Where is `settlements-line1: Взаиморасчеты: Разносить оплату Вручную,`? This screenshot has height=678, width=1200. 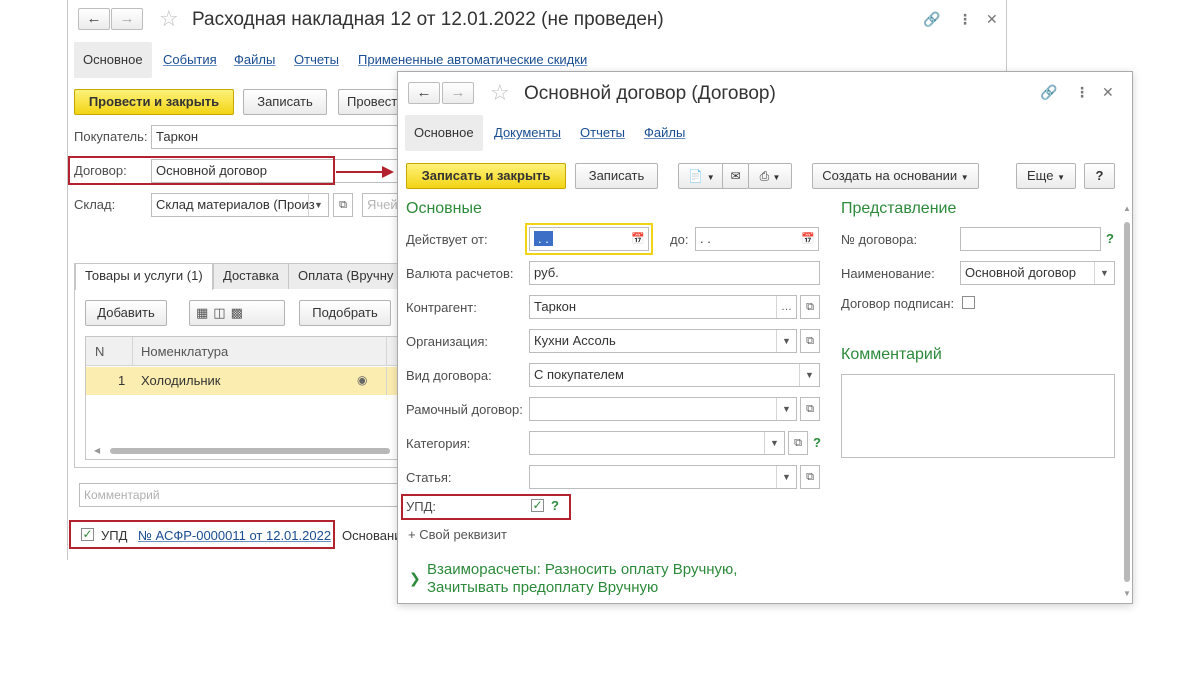
settlements-line1: Взаиморасчеты: Разносить оплату Вручную, is located at coordinates (582, 570).